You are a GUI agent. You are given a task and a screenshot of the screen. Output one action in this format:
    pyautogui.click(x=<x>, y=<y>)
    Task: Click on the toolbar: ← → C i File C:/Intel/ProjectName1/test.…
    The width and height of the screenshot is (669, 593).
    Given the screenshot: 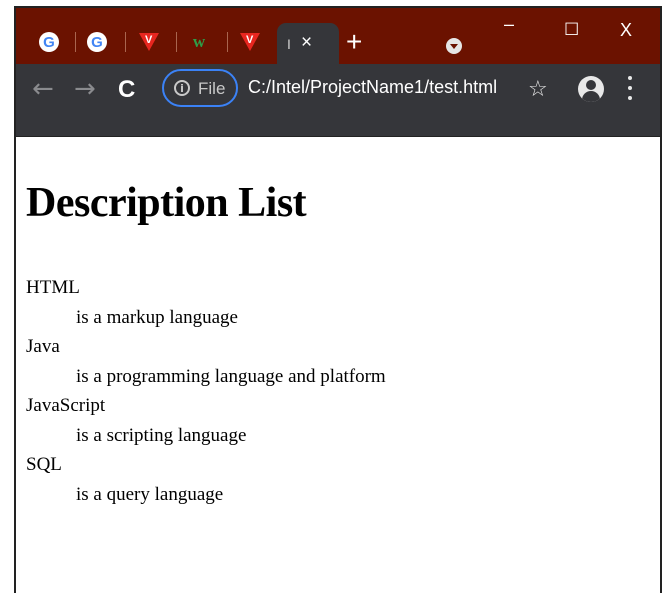 What is the action you would take?
    pyautogui.click(x=338, y=100)
    